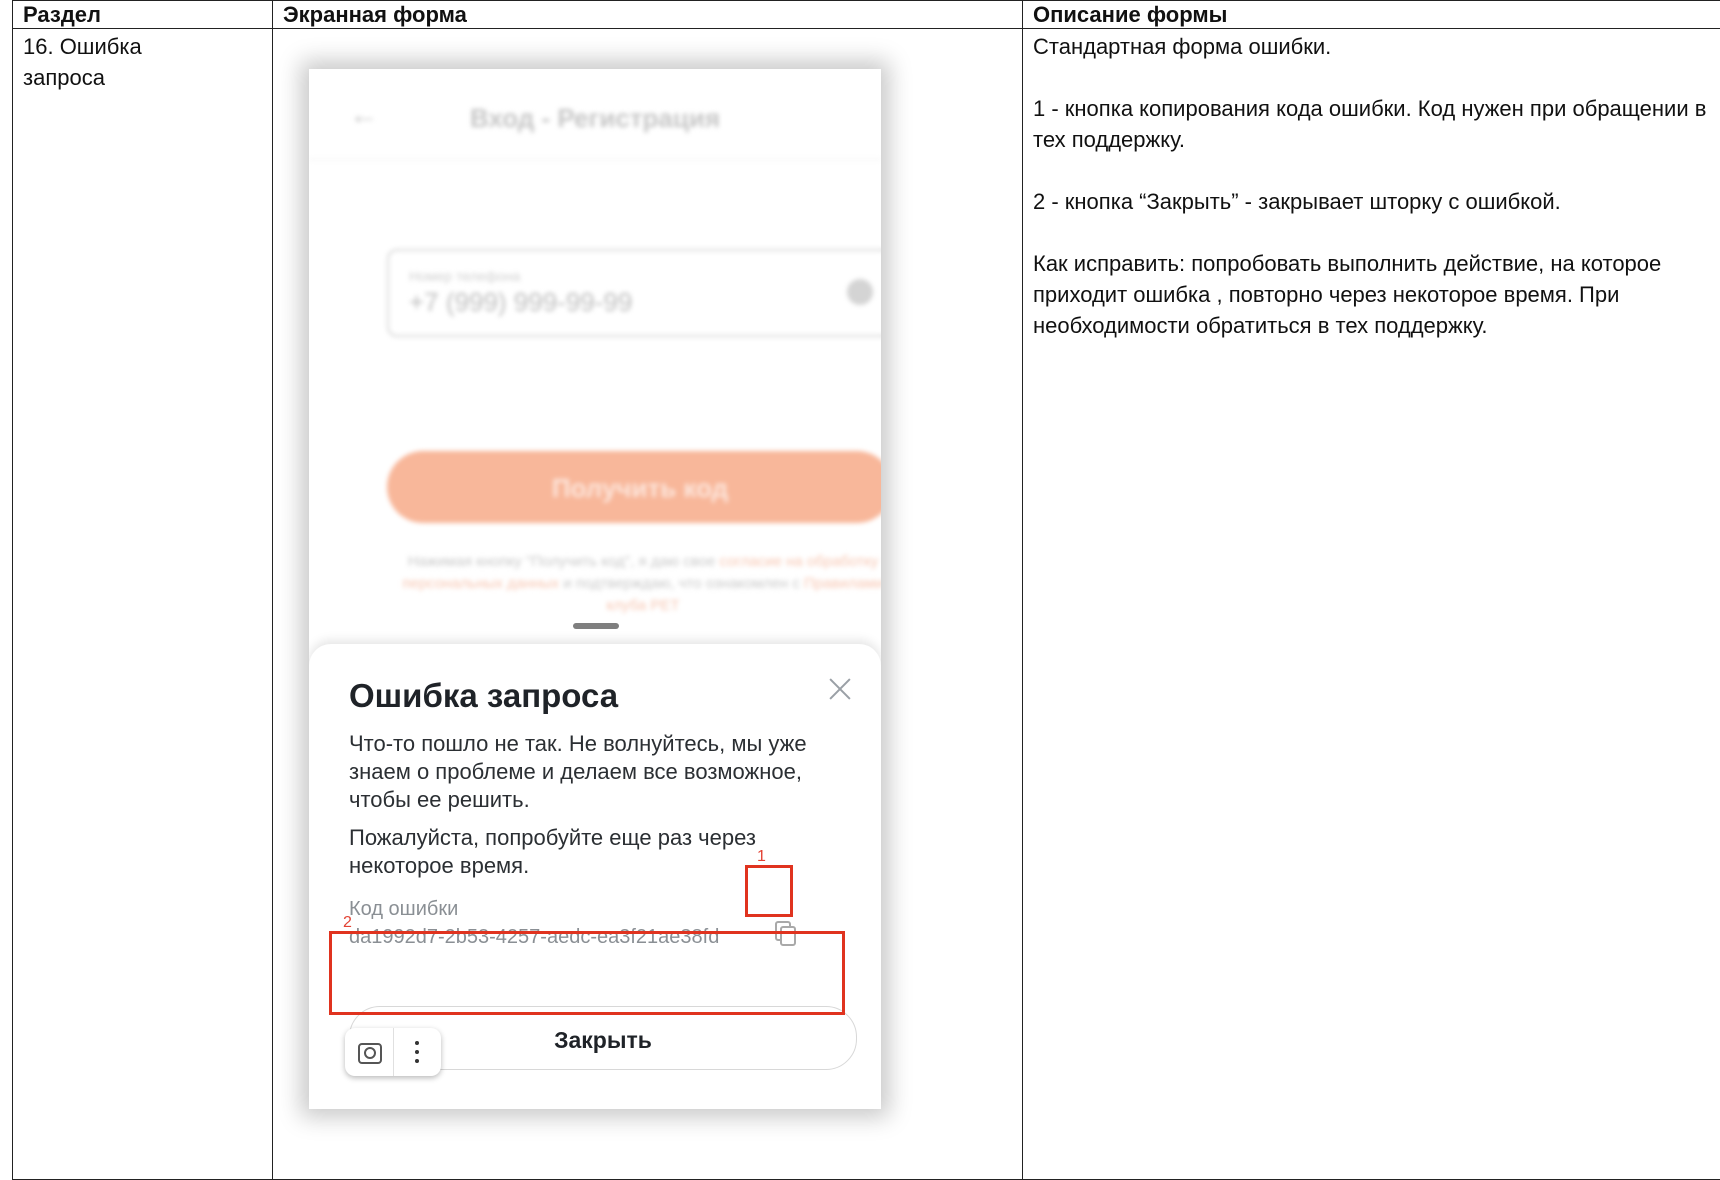  What do you see at coordinates (143, 15) in the screenshot?
I see `header-section: Раздел` at bounding box center [143, 15].